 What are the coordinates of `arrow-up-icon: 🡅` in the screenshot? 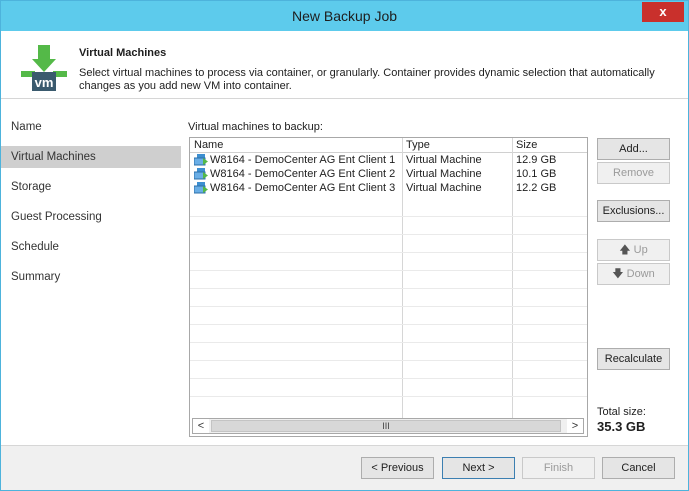 It's located at (625, 250).